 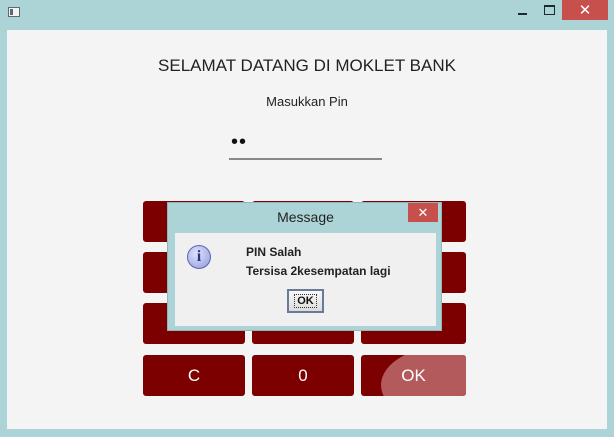 I want to click on dialog-ok-button: OK, so click(x=305, y=301).